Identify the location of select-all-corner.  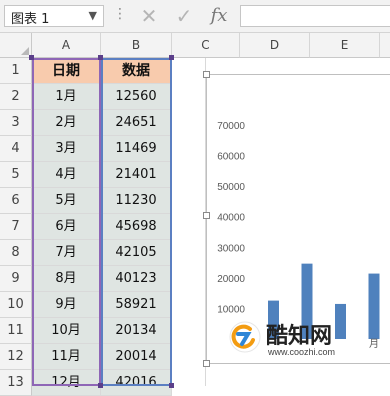
(16, 45).